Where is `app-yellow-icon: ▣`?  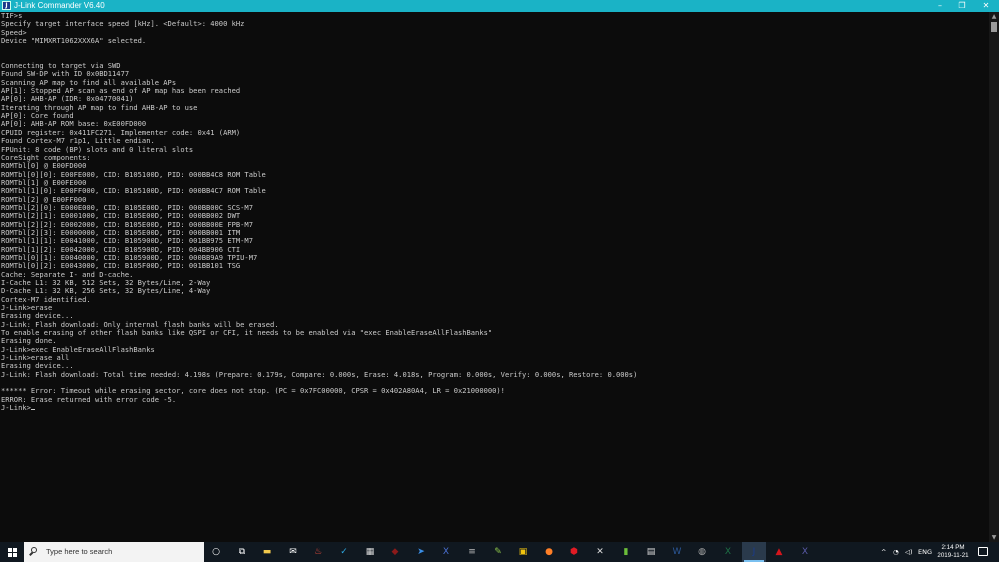 app-yellow-icon: ▣ is located at coordinates (523, 552).